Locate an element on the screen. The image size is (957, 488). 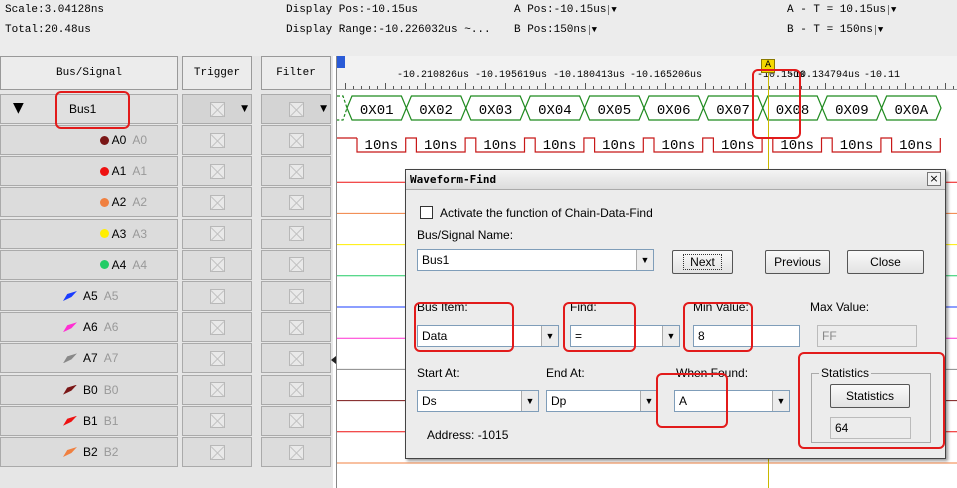
signal-row: A2 A2 is located at coordinates (166, 202).